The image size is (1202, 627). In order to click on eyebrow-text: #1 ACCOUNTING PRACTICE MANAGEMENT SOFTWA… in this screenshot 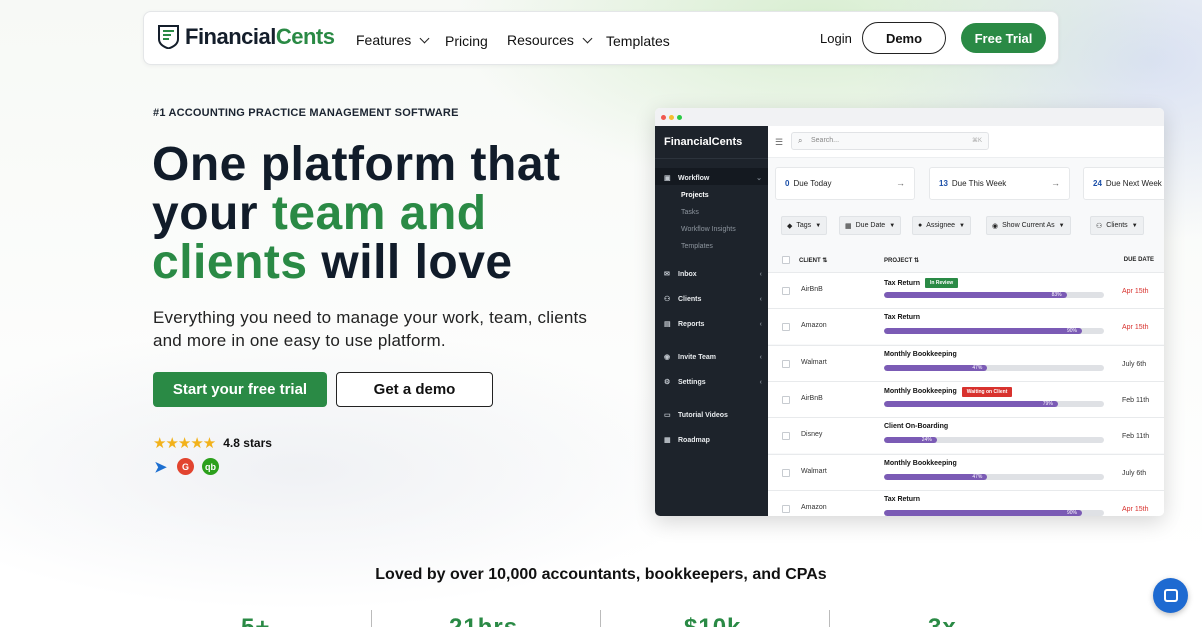, I will do `click(306, 113)`.